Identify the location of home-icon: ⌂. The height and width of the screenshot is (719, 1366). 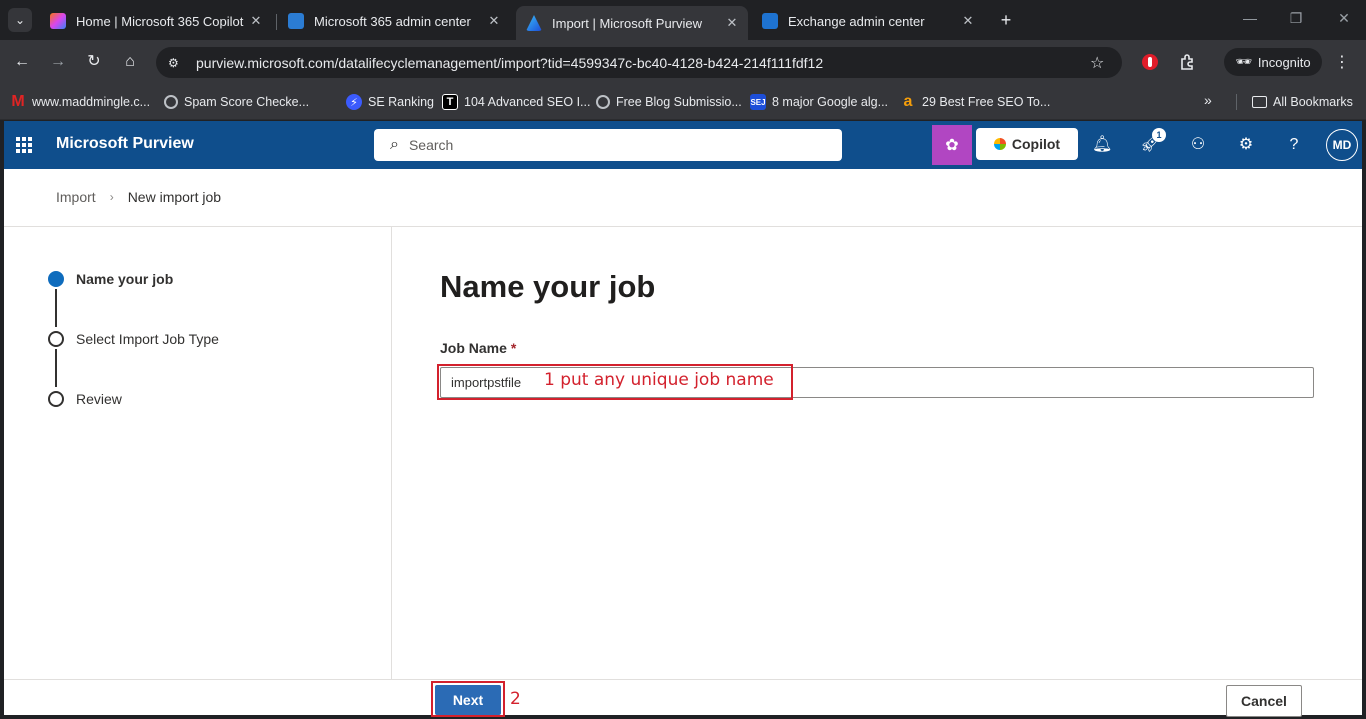
(130, 62).